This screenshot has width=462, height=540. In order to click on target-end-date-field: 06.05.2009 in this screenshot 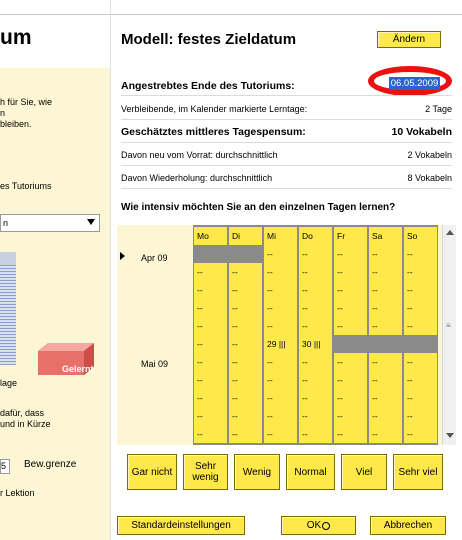, I will do `click(414, 83)`.